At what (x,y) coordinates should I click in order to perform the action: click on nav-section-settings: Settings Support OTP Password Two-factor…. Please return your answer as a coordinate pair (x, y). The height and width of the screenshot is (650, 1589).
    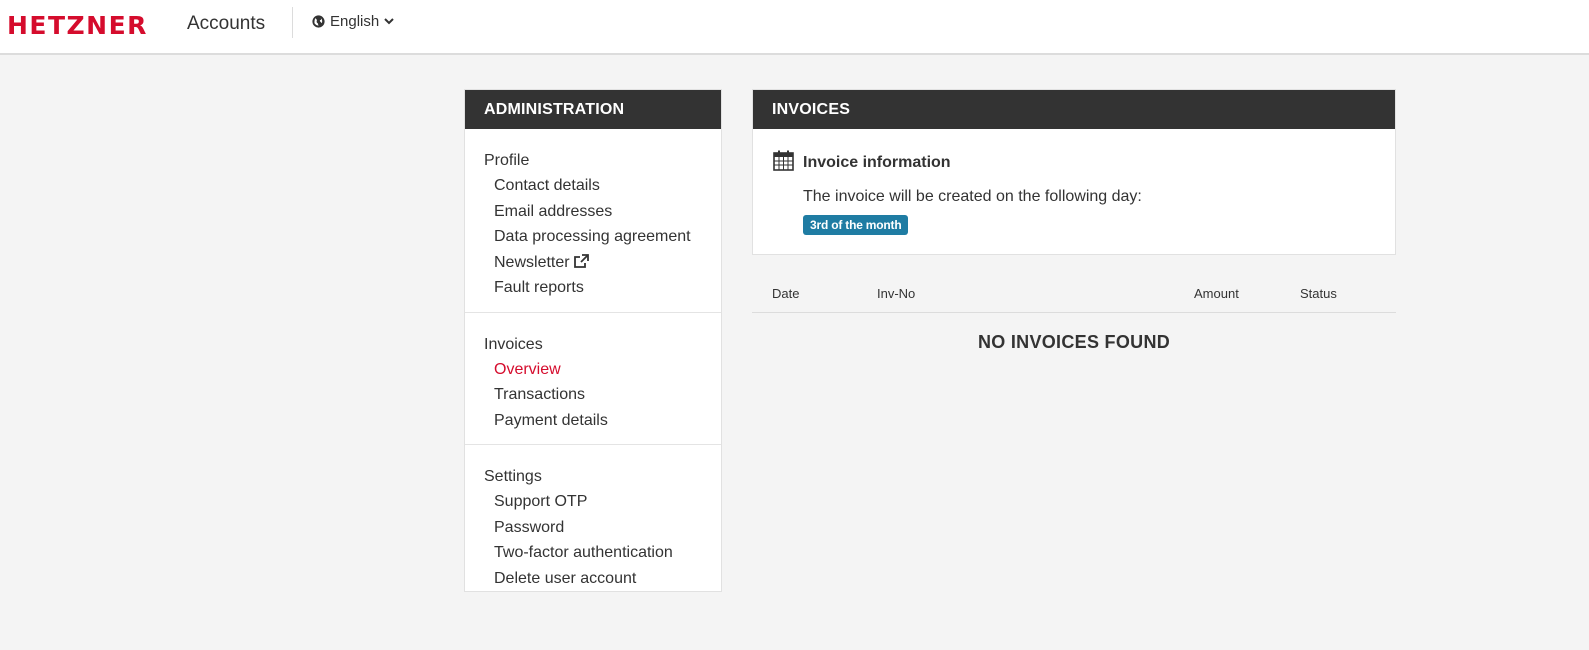
    Looking at the image, I should click on (593, 523).